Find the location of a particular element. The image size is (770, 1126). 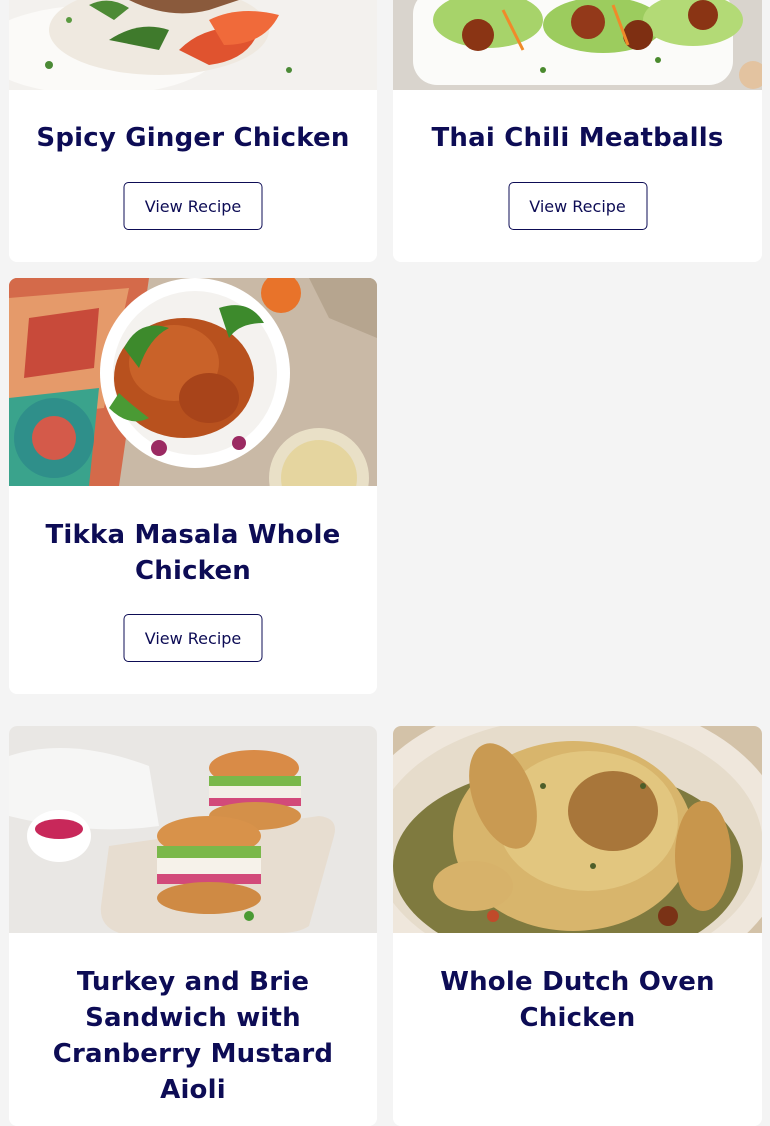

recipe-card-spicy-ginger-chicken: Spicy Ginger Chicken View Recipe is located at coordinates (193, 131).